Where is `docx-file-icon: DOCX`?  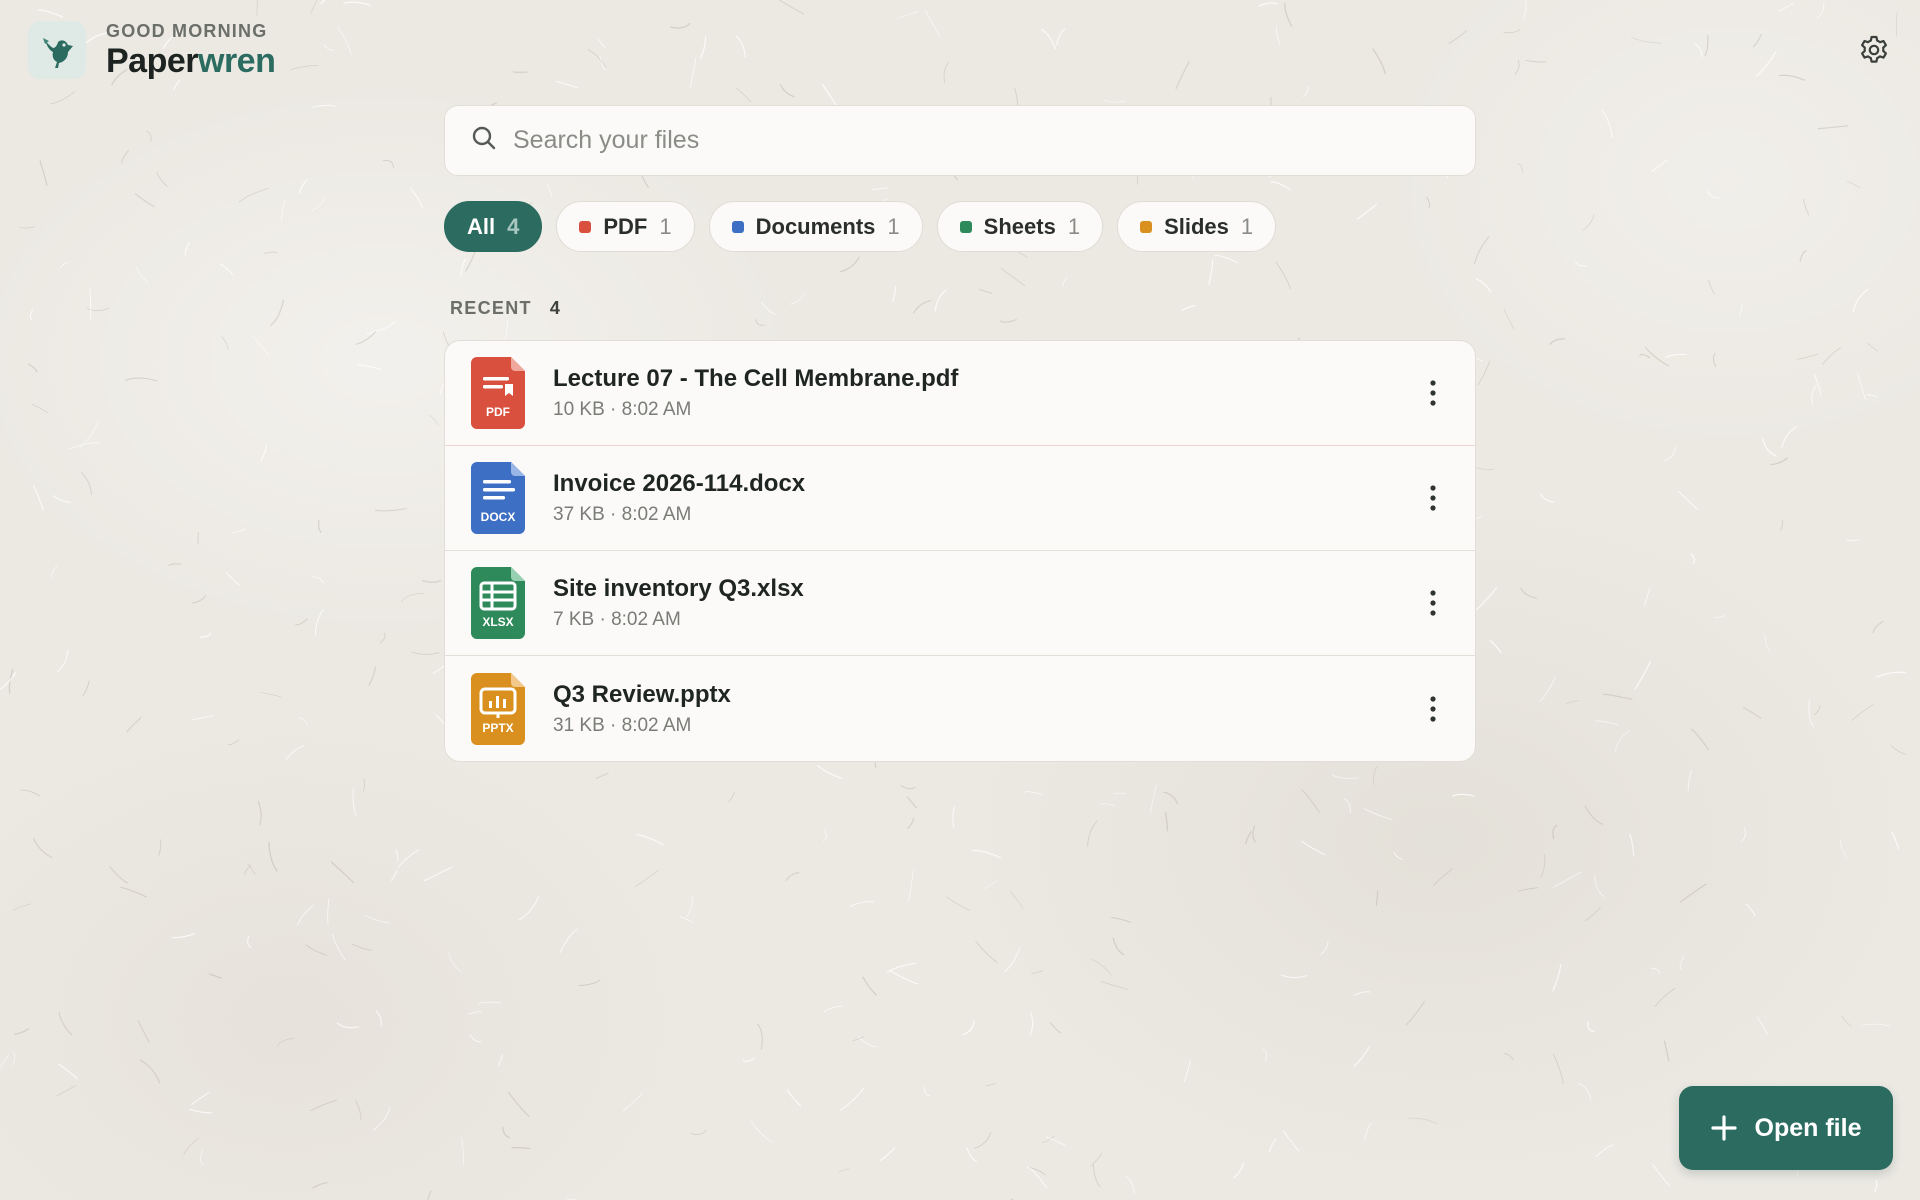
docx-file-icon: DOCX is located at coordinates (498, 498).